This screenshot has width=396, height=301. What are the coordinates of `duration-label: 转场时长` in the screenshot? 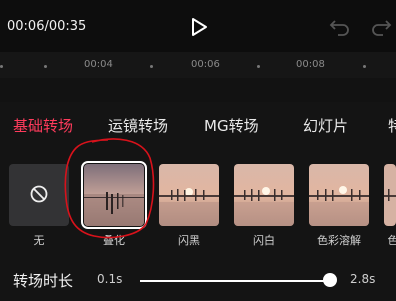 It's located at (43, 281).